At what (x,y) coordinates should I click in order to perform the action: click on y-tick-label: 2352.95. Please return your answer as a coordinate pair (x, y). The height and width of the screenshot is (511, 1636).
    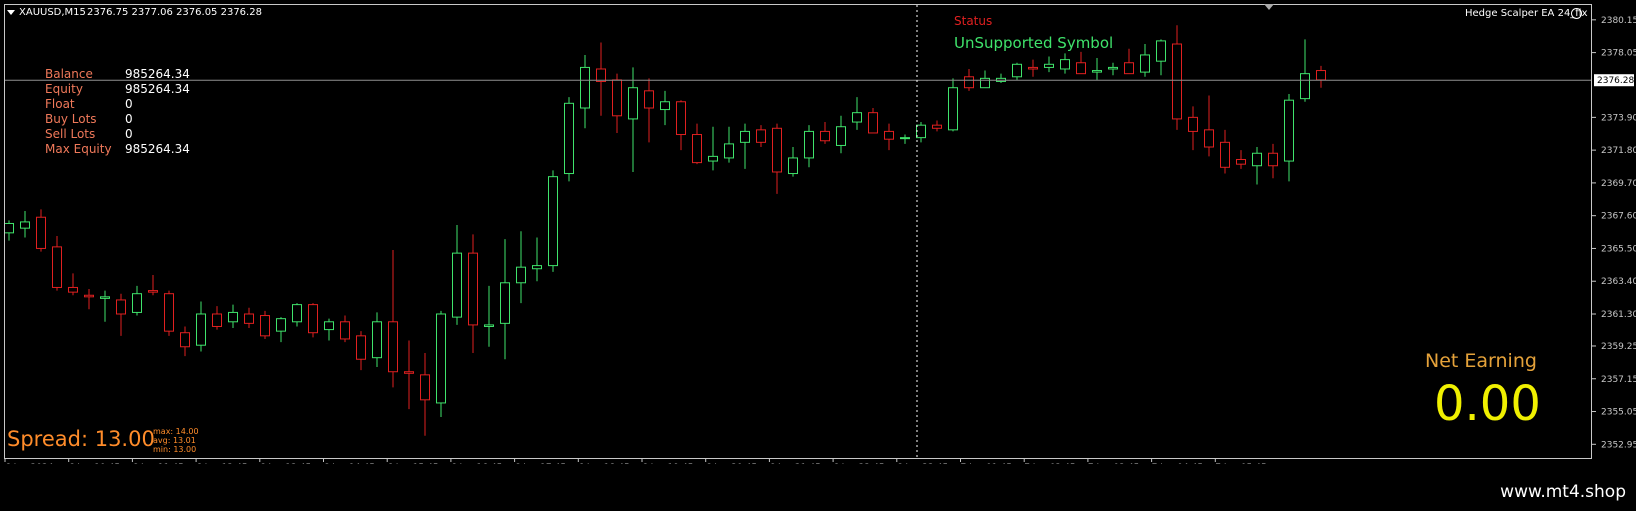
    Looking at the image, I should click on (1618, 445).